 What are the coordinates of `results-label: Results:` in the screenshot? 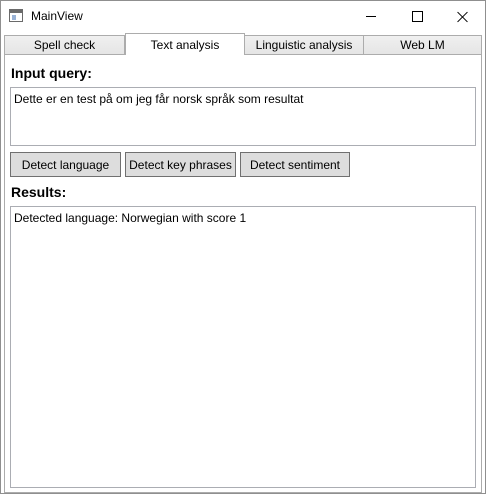 It's located at (39, 192).